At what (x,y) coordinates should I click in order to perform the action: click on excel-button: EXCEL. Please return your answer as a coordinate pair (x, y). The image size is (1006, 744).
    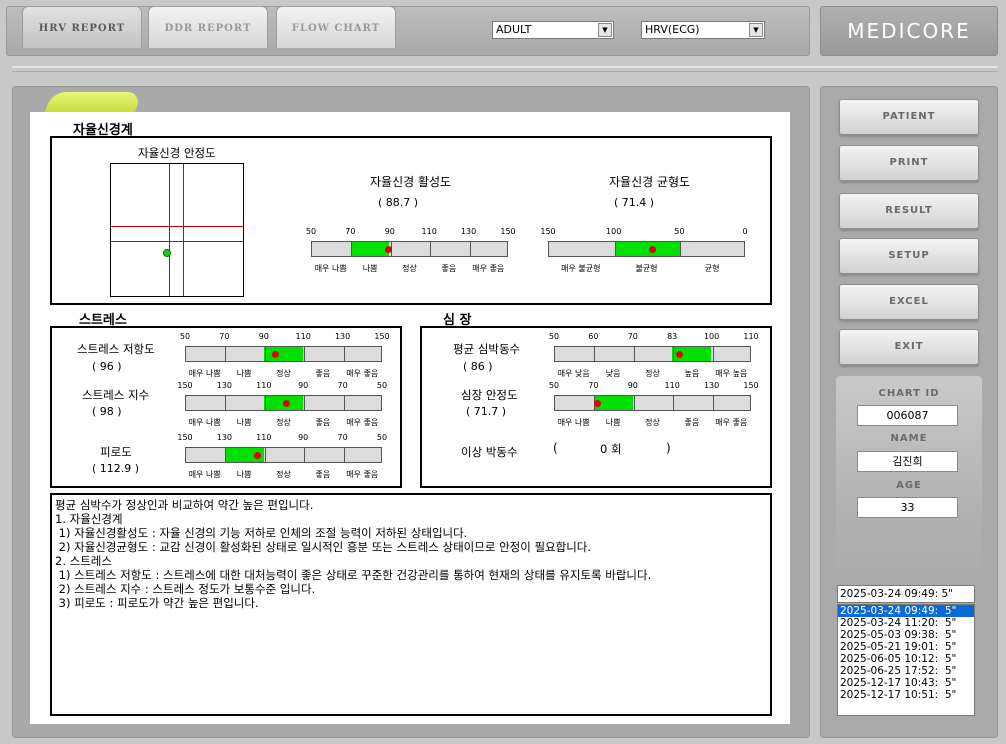
    Looking at the image, I should click on (909, 302).